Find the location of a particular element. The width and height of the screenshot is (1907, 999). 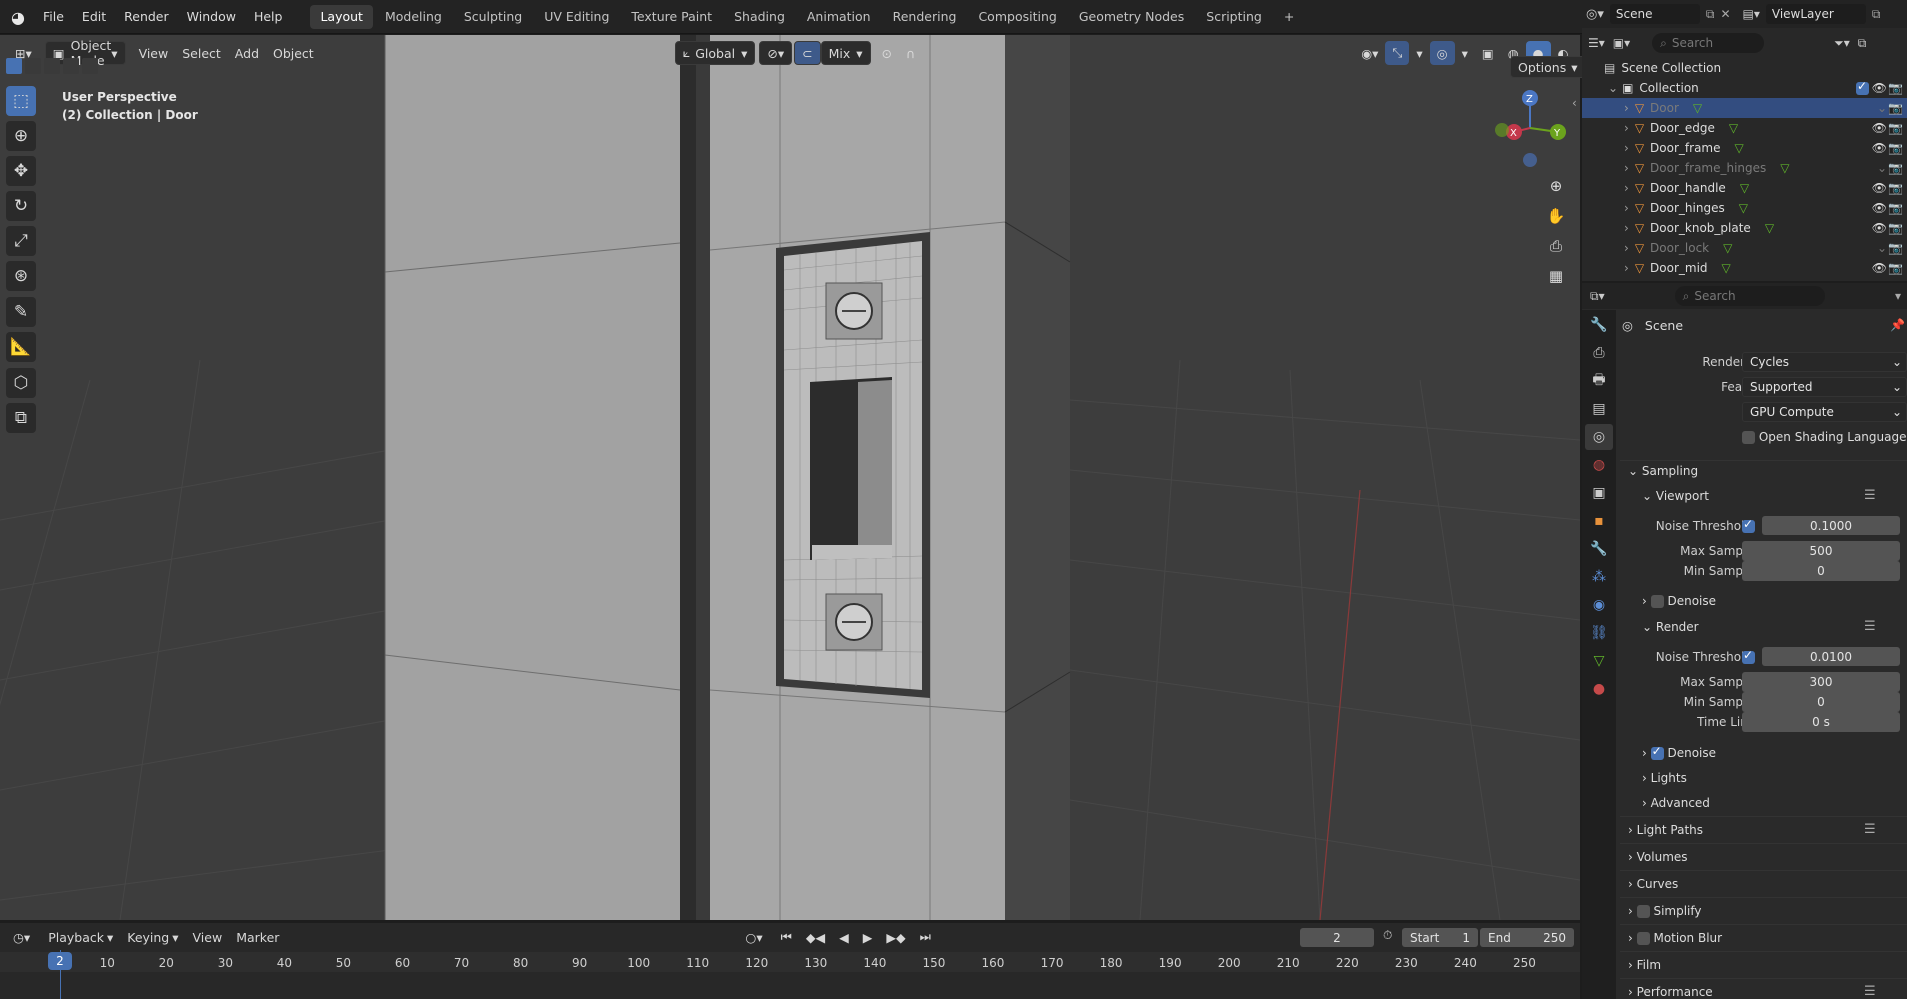

tab-modeling: Modeling is located at coordinates (413, 17).